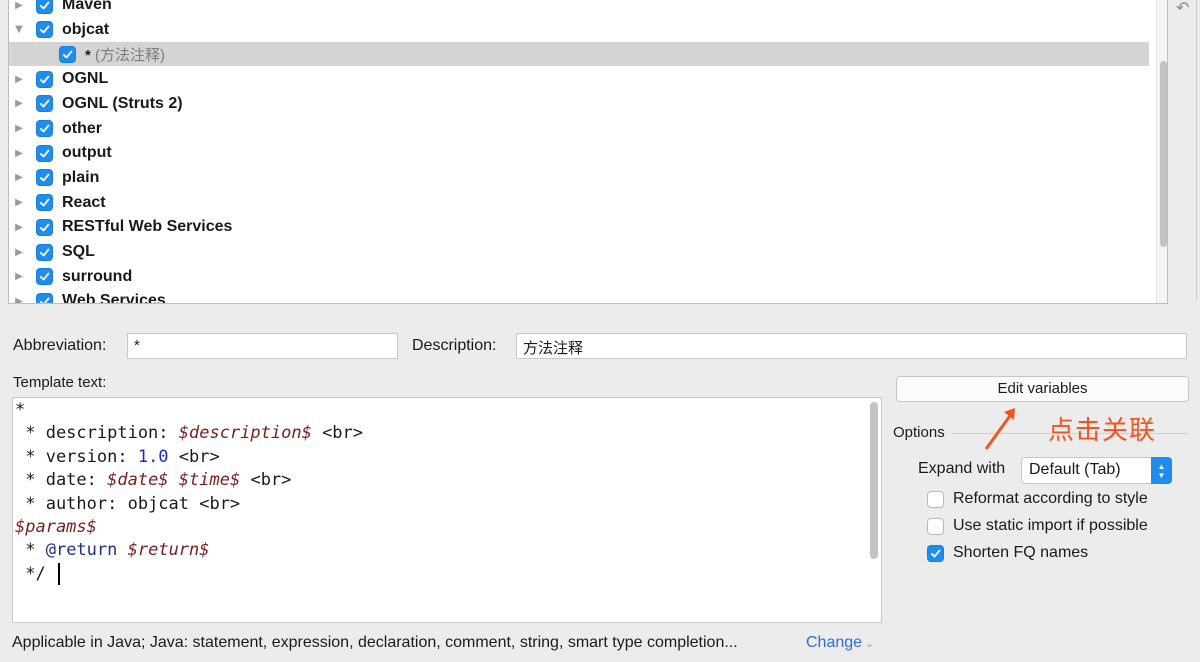  I want to click on option-label: Use static import if possible, so click(1050, 526).